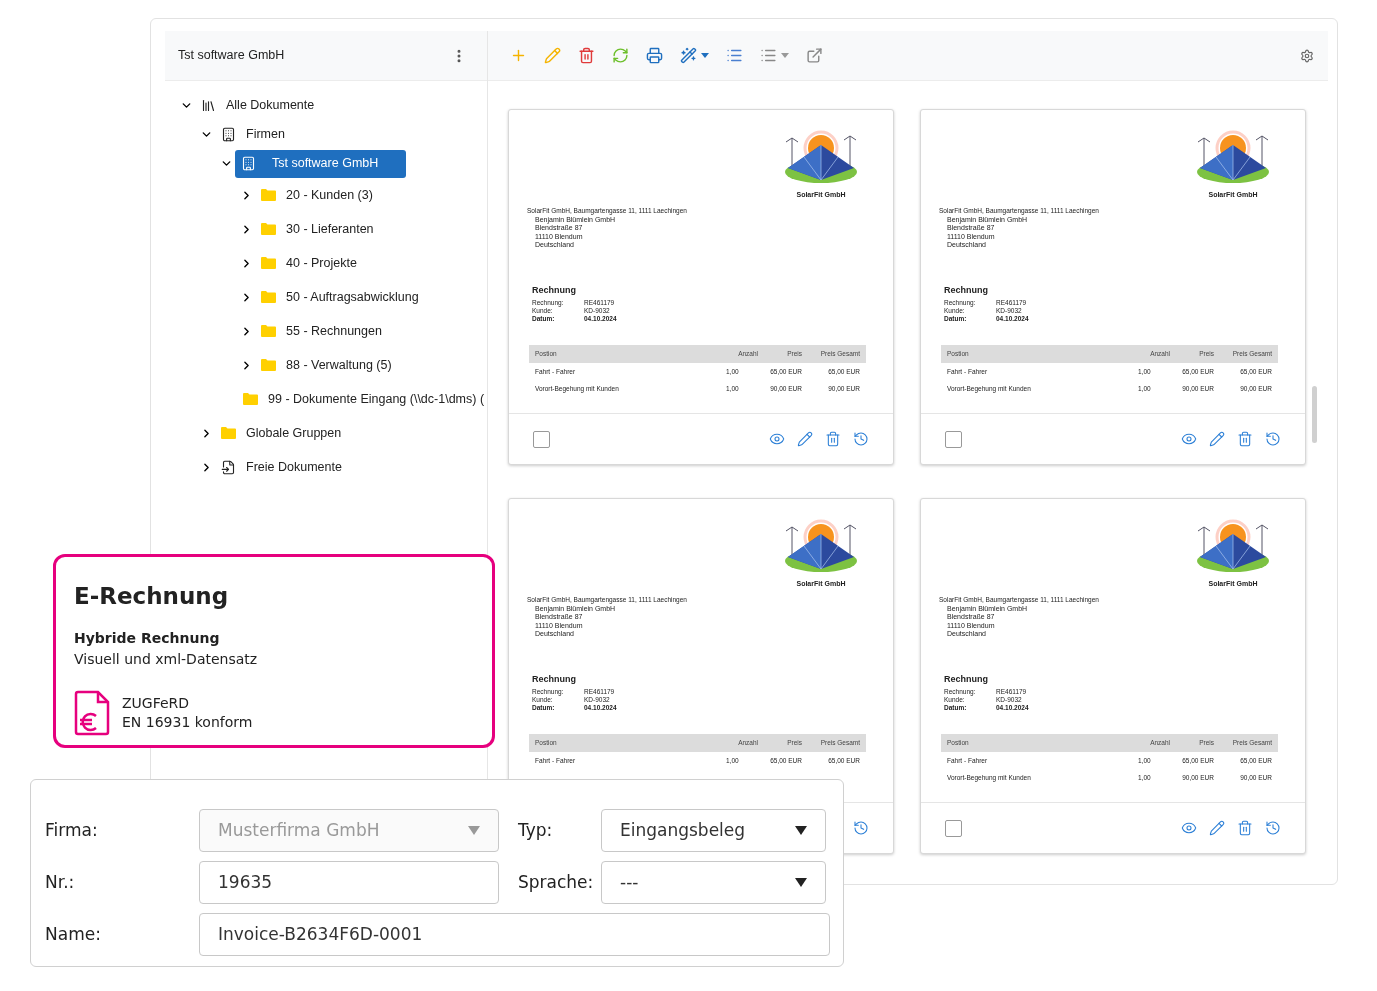 The width and height of the screenshot is (1377, 991). What do you see at coordinates (514, 934) in the screenshot?
I see `input-field: Invoice-B2634F6D-0001` at bounding box center [514, 934].